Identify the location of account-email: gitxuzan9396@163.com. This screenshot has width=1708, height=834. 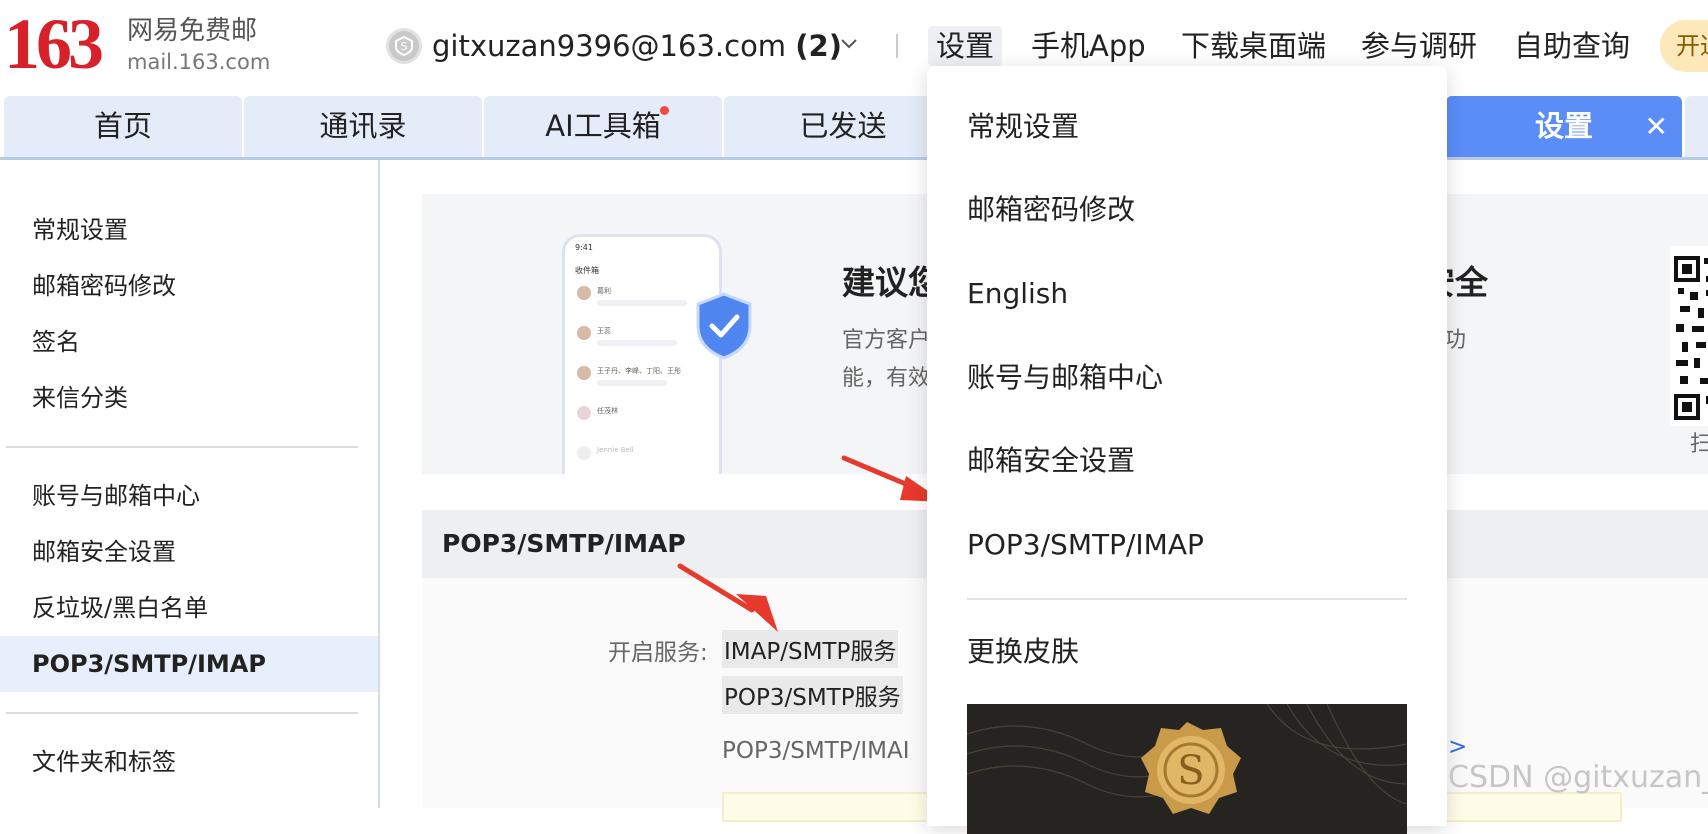
(609, 46).